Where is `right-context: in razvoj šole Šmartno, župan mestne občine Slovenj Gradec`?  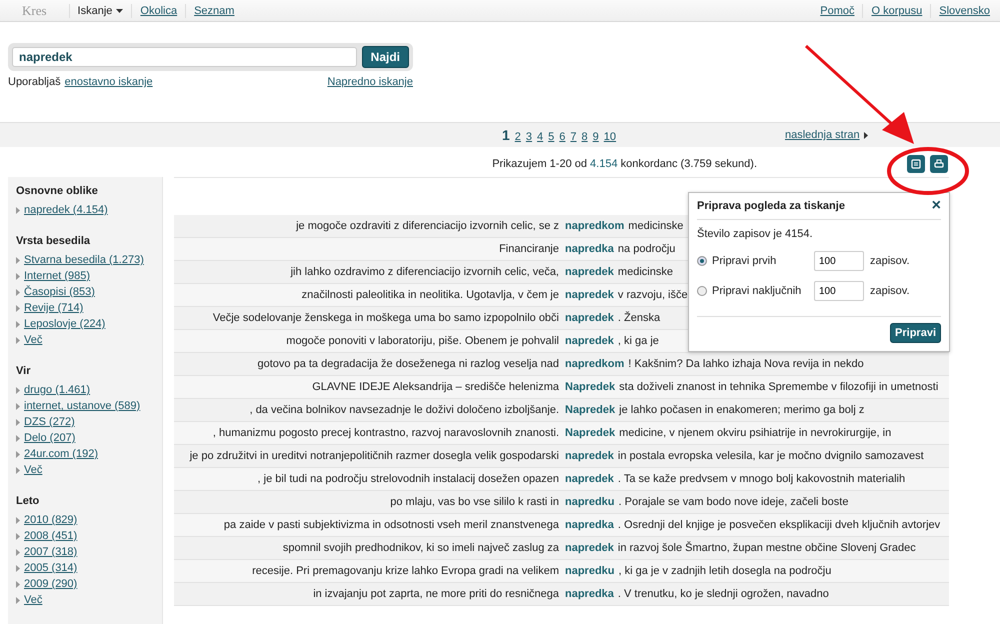 right-context: in razvoj šole Šmartno, župan mestne občine Slovenj Gradec is located at coordinates (767, 548).